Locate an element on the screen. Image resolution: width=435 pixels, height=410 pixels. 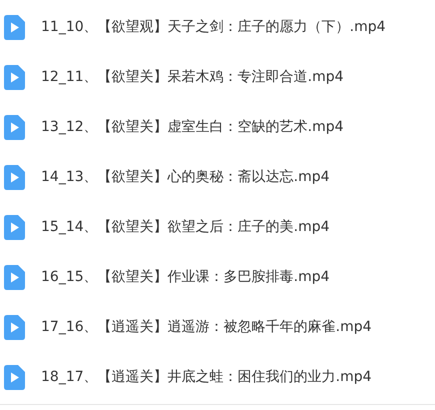
file-name: 17_16、【逍遥关】逍遥游：被忽略千年的麻雀.mp4 is located at coordinates (206, 327).